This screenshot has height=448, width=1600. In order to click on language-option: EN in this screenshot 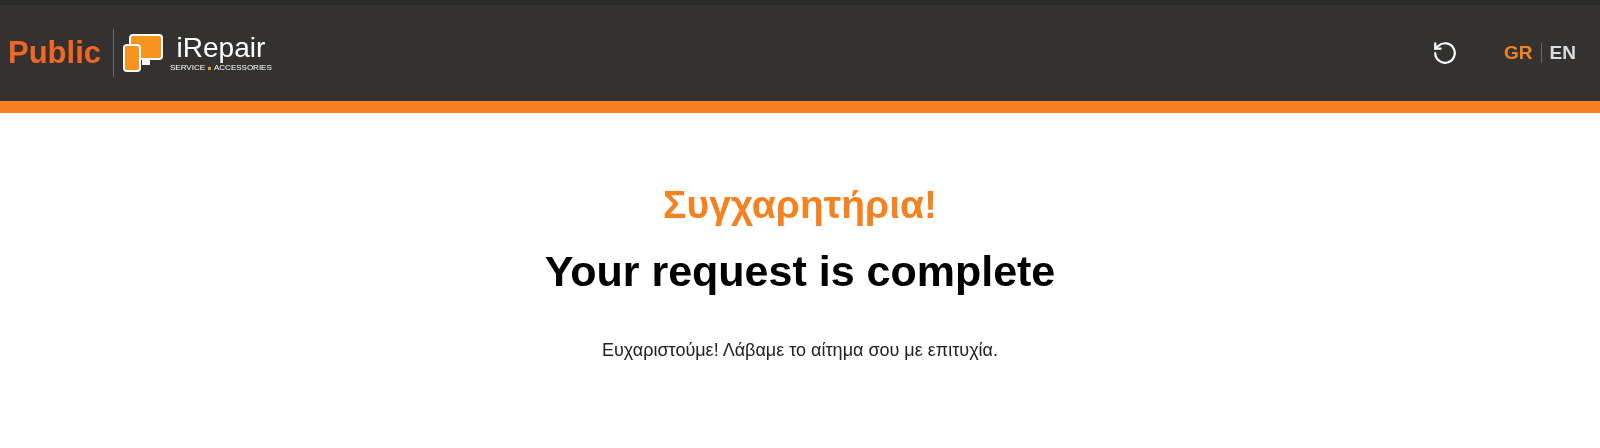, I will do `click(1562, 53)`.